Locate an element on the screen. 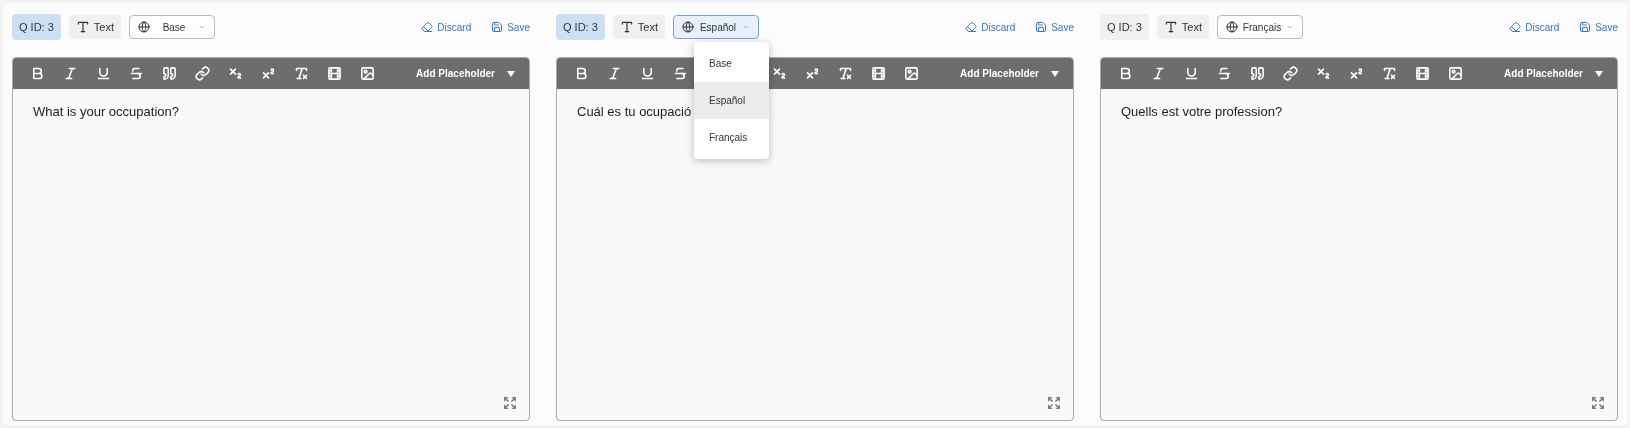  language-option: Base is located at coordinates (731, 63).